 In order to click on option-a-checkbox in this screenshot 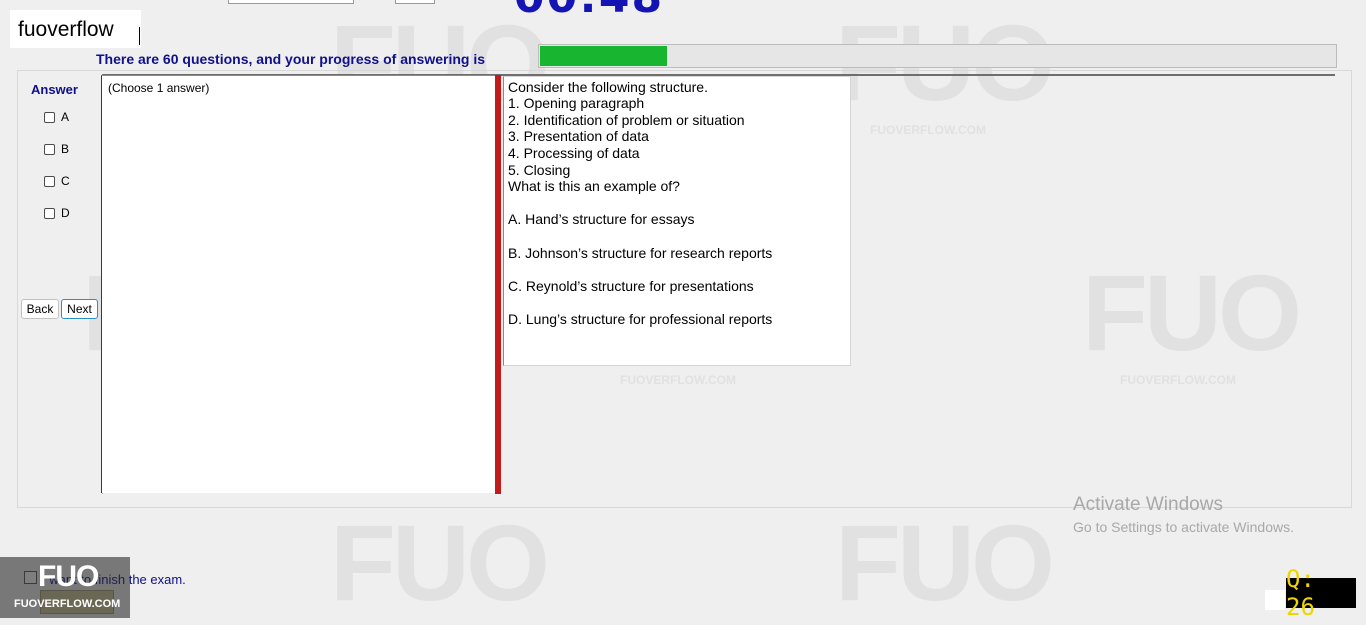, I will do `click(49, 117)`.